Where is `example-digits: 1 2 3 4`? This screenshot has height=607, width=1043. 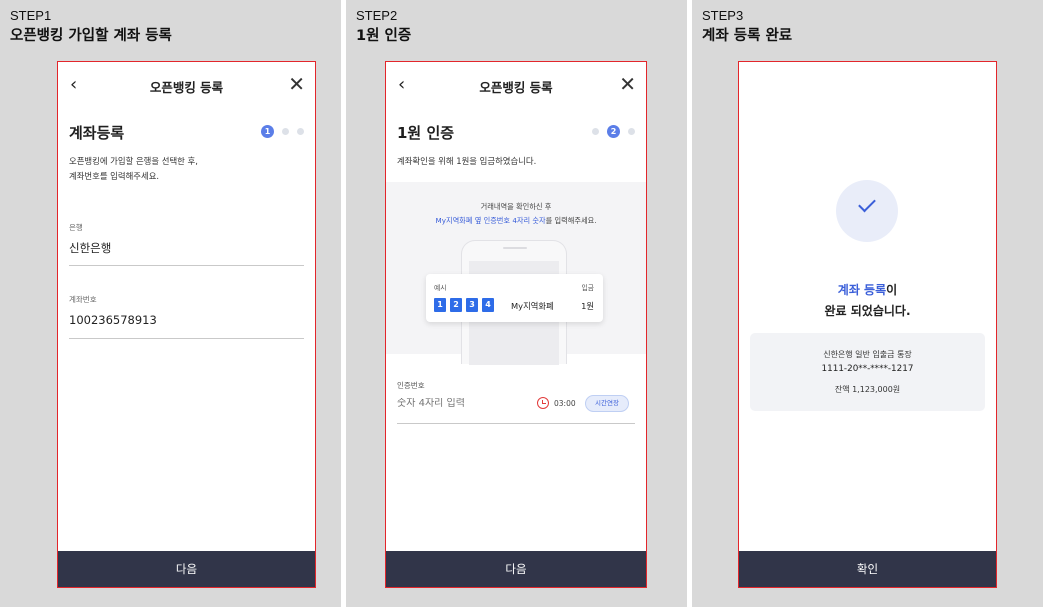 example-digits: 1 2 3 4 is located at coordinates (464, 305).